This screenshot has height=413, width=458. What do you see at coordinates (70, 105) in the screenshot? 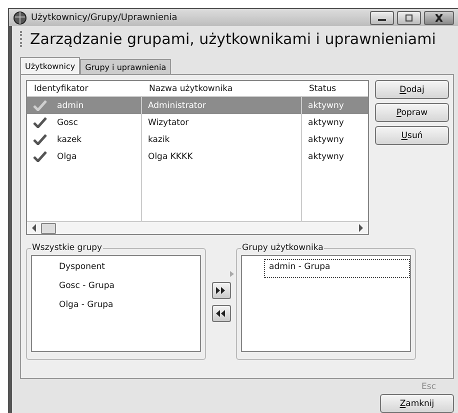
I see `table-cell: admin` at bounding box center [70, 105].